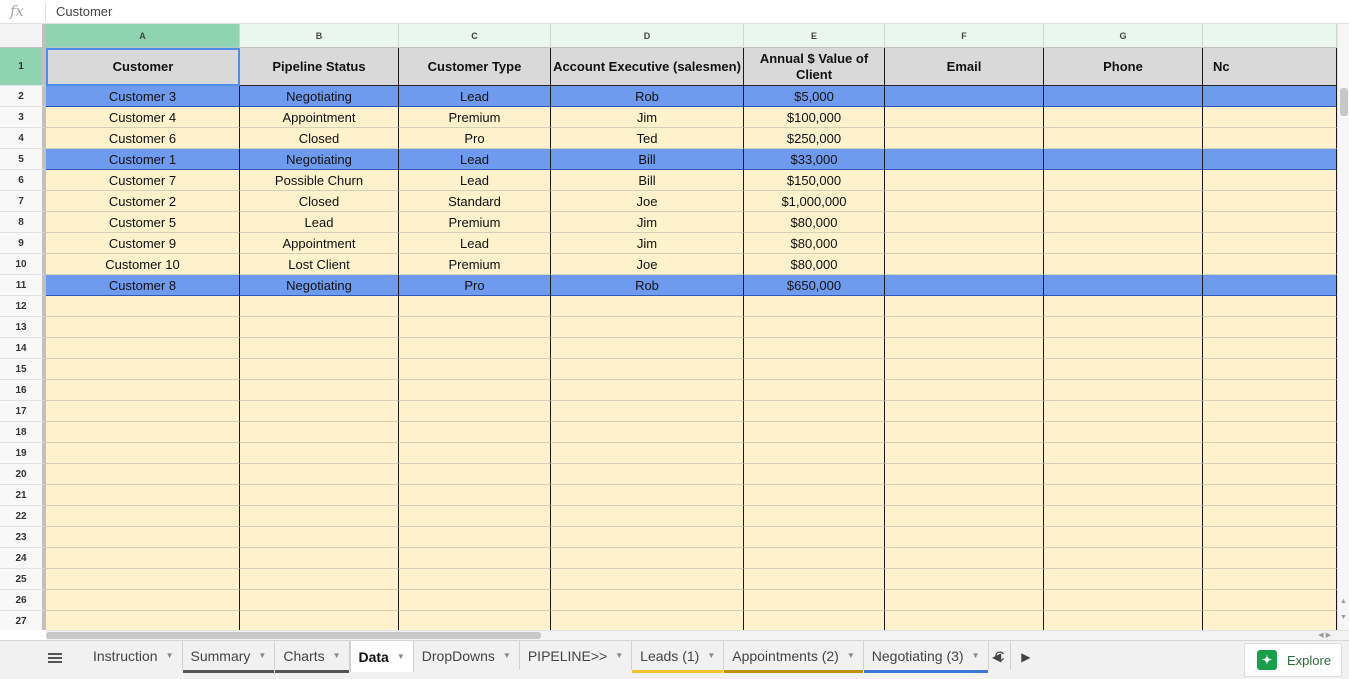  Describe the element at coordinates (143, 138) in the screenshot. I see `cell: Customer 6` at that location.